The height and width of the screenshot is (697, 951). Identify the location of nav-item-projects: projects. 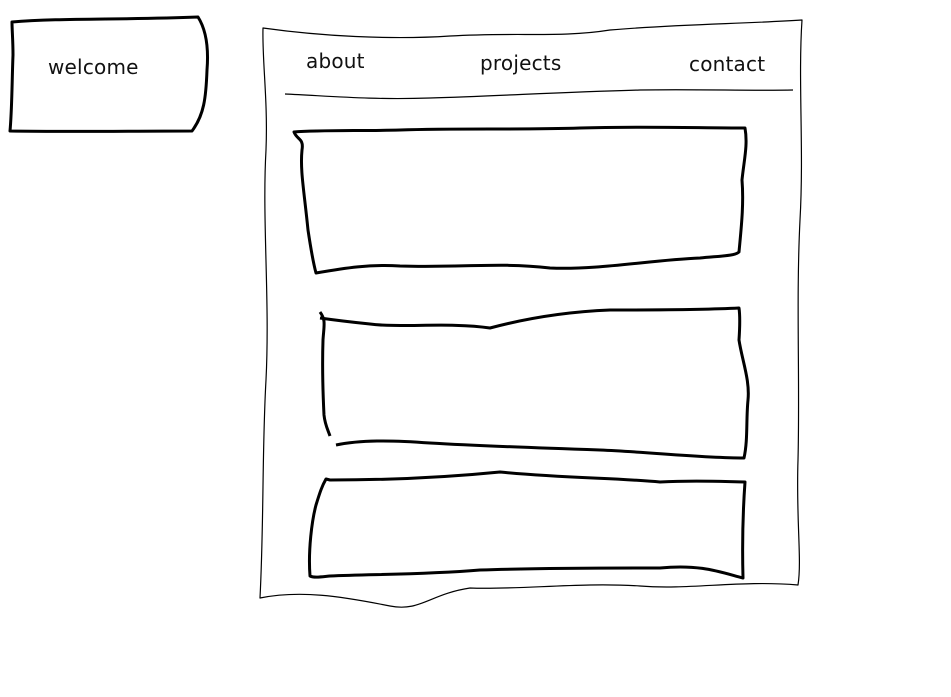
(520, 63).